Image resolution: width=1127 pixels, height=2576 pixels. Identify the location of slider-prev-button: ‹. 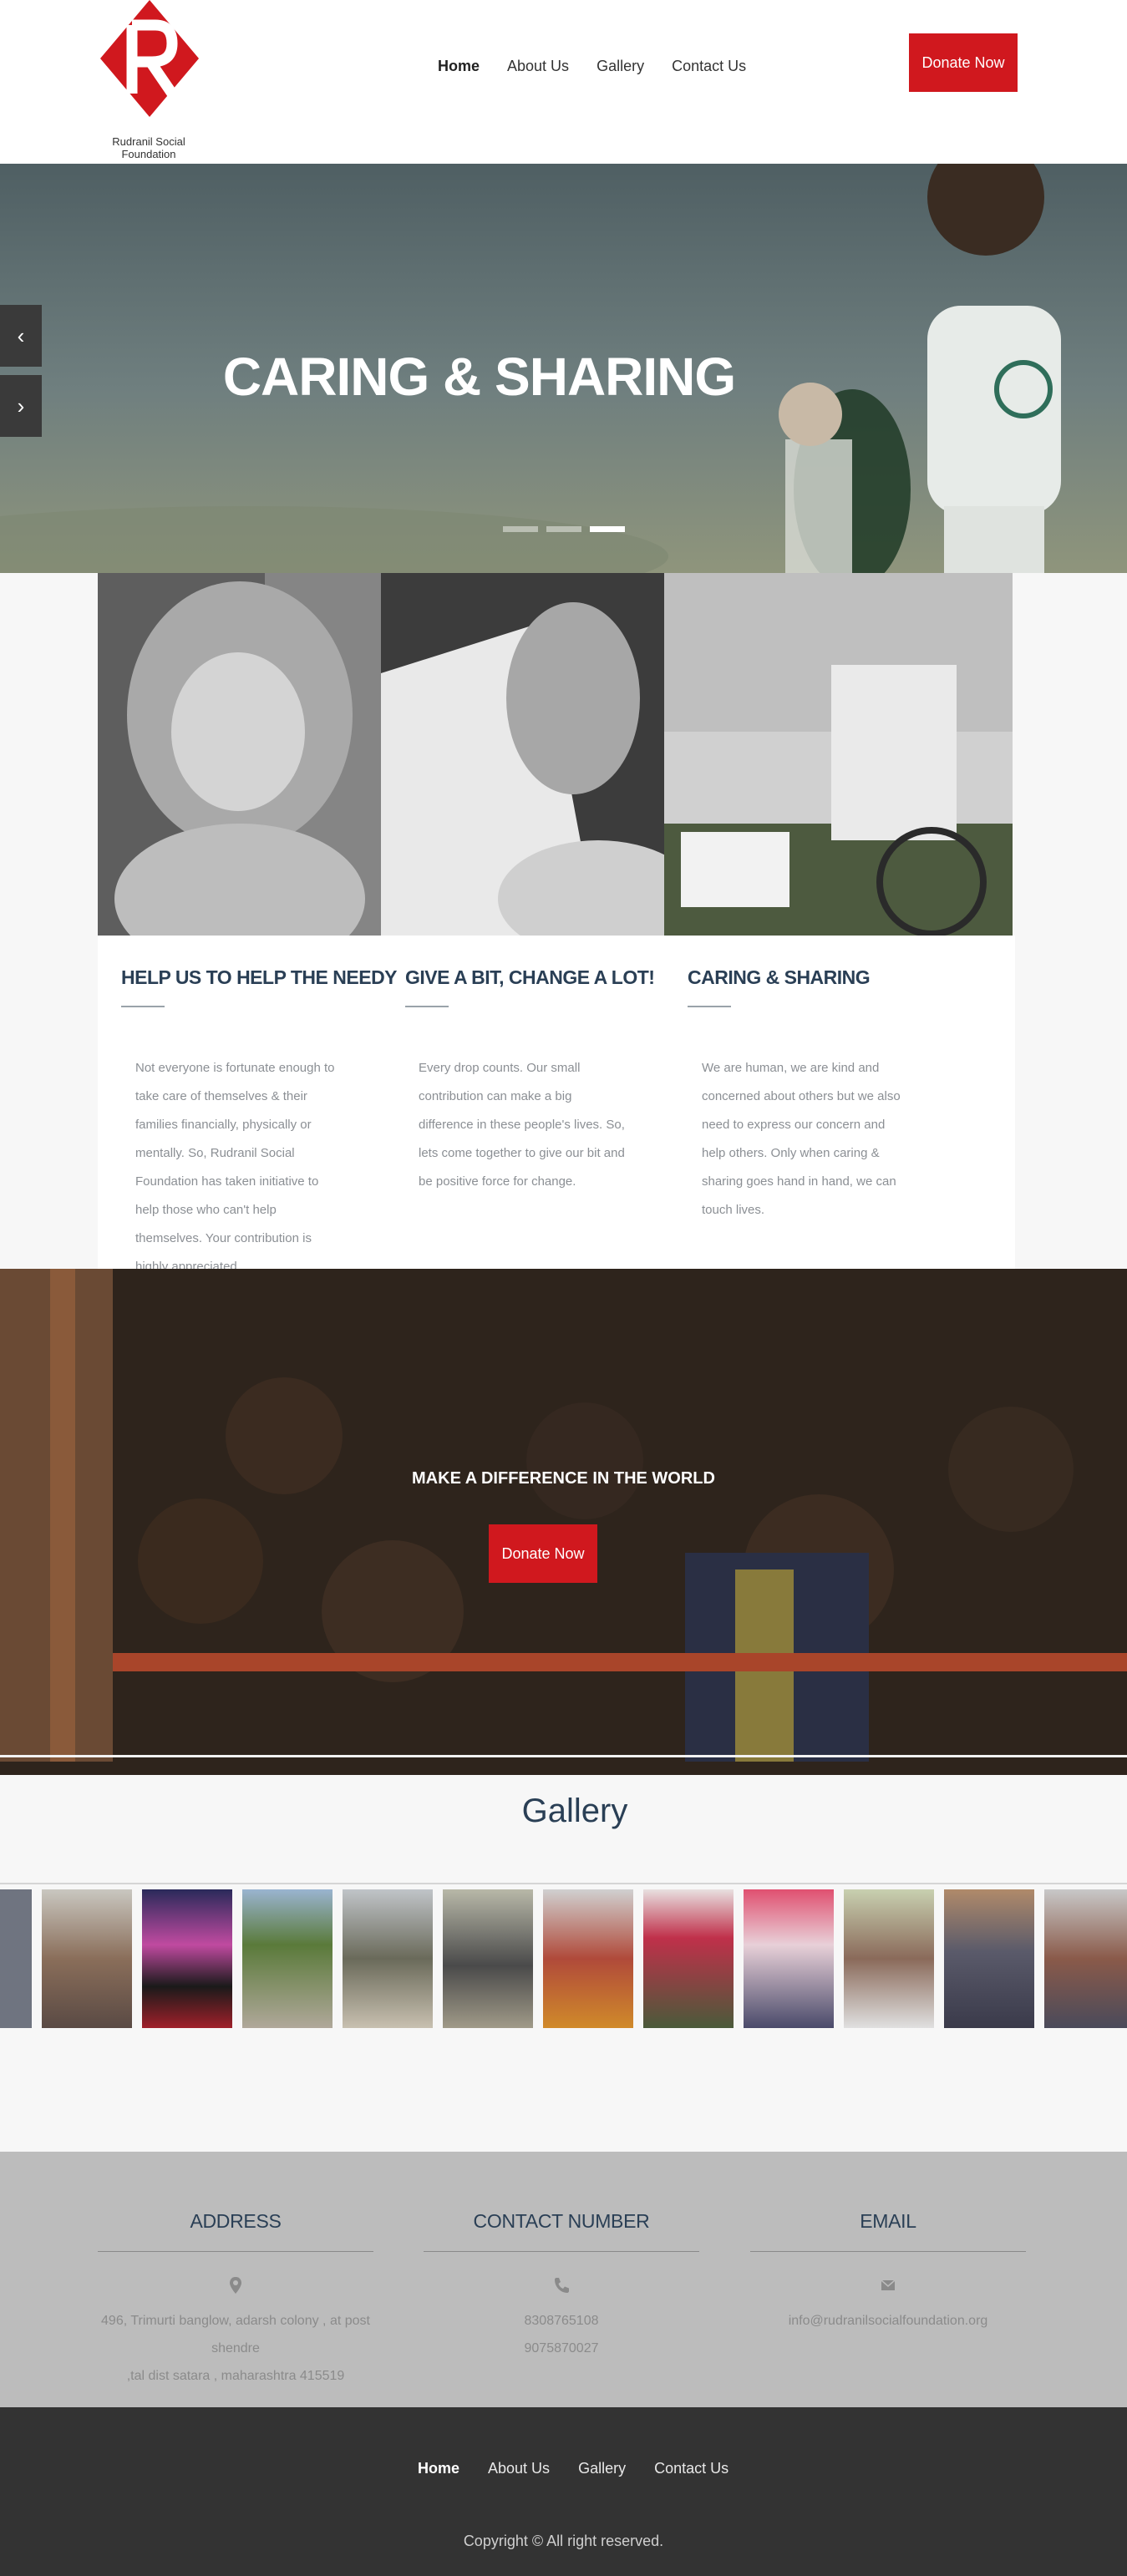
(21, 336).